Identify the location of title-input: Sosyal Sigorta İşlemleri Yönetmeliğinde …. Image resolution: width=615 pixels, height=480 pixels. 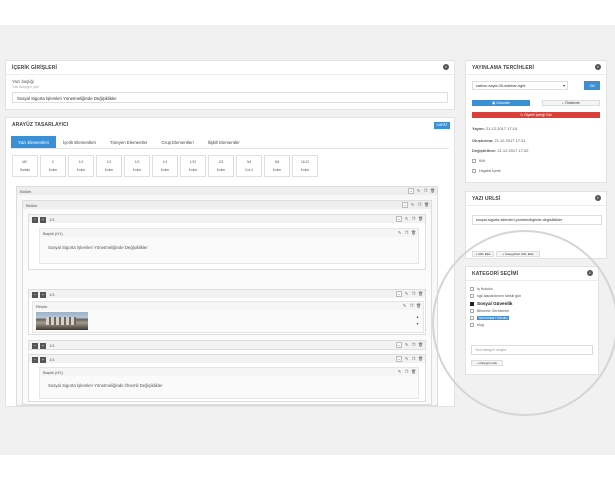
(230, 97).